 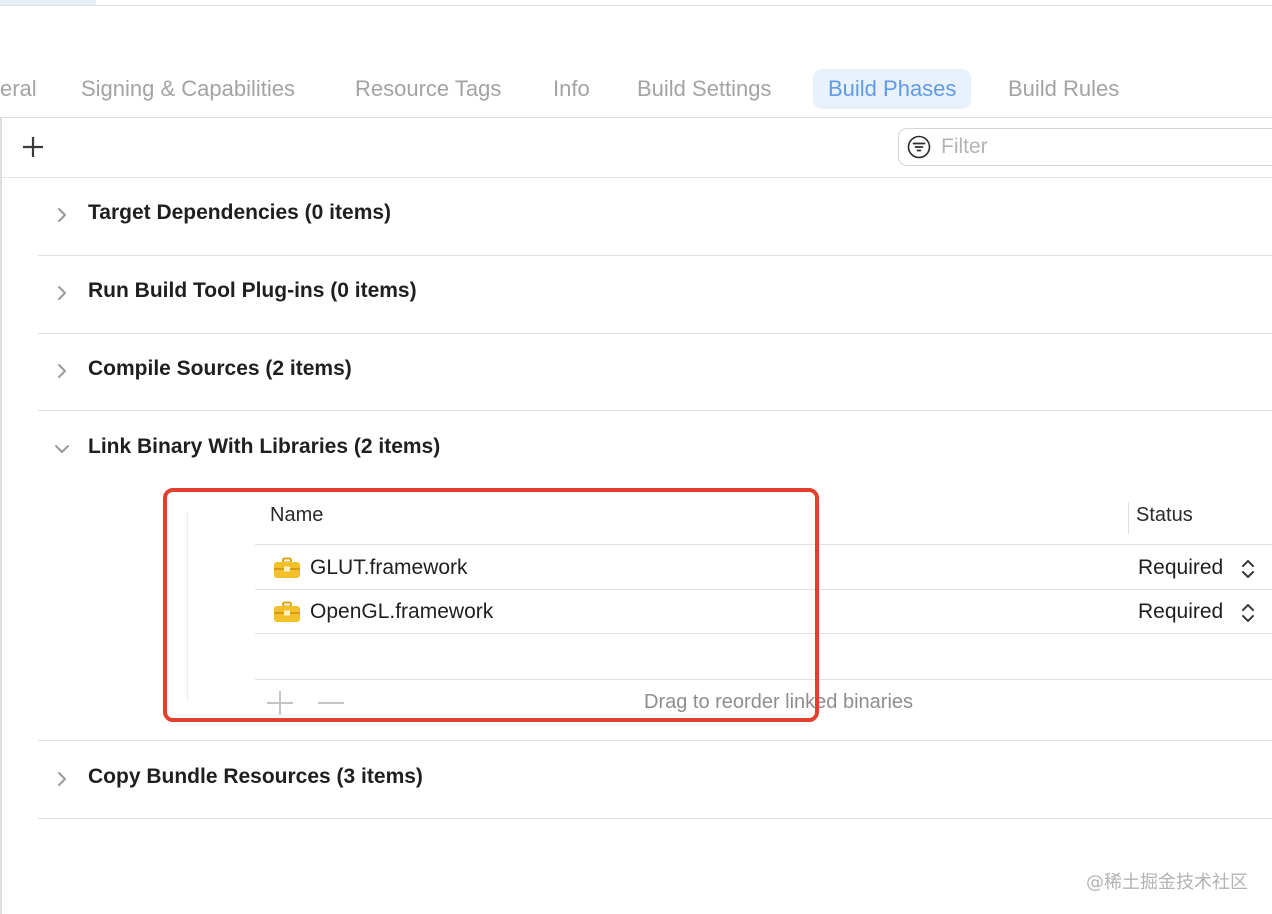 I want to click on plus-icon, so click(x=33, y=147).